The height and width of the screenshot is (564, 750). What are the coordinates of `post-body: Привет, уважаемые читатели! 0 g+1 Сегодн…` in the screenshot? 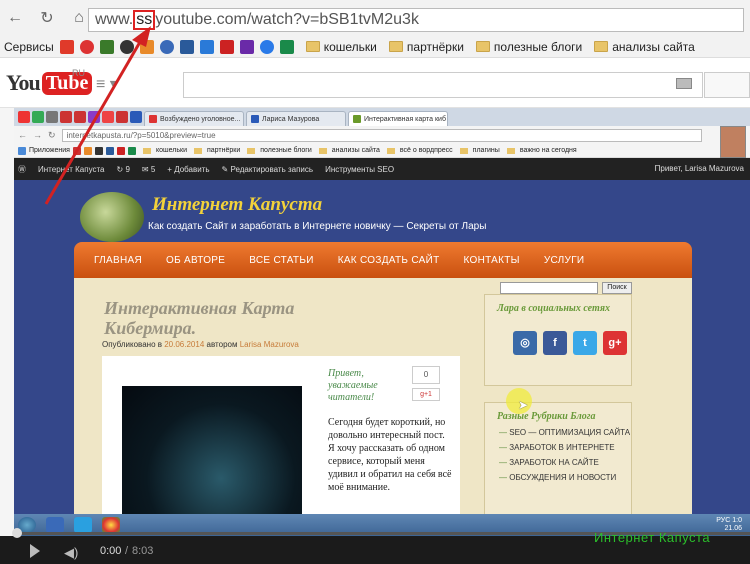 It's located at (281, 442).